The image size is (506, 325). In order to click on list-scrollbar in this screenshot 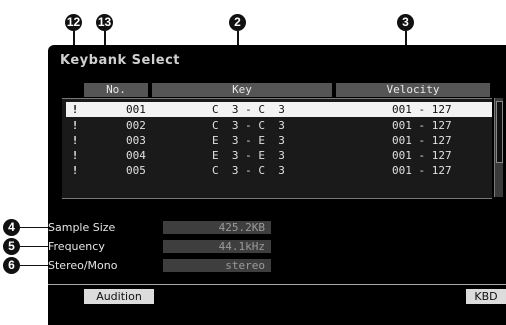, I will do `click(498, 147)`.